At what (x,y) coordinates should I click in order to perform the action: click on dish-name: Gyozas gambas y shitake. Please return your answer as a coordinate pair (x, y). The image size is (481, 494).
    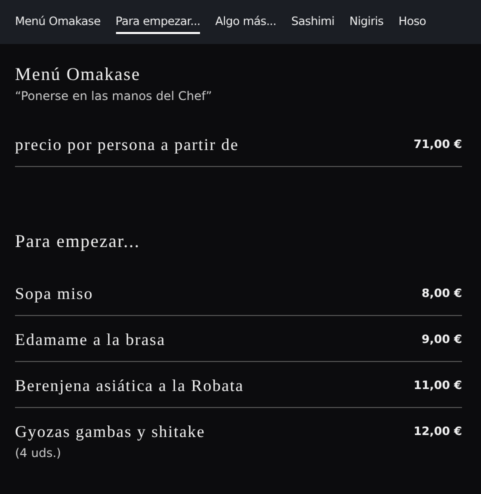
    Looking at the image, I should click on (110, 432).